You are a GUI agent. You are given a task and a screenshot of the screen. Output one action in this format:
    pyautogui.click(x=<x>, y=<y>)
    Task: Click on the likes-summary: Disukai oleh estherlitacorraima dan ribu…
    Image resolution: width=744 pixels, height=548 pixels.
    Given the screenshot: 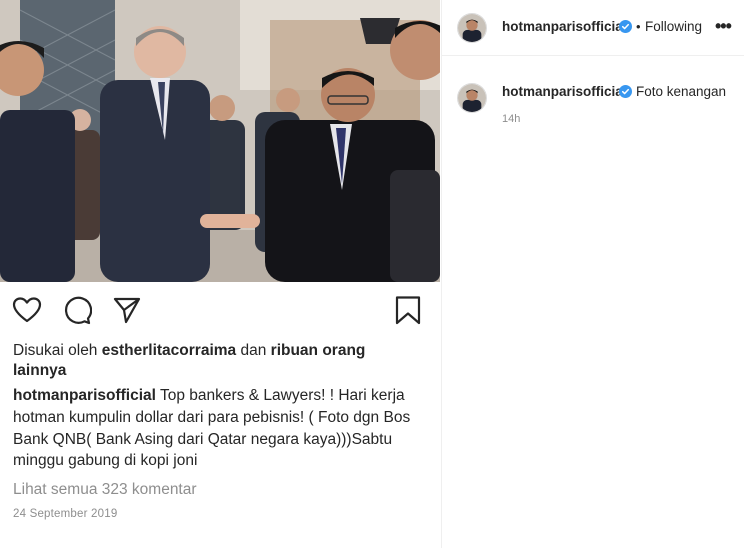 What is the action you would take?
    pyautogui.click(x=218, y=361)
    